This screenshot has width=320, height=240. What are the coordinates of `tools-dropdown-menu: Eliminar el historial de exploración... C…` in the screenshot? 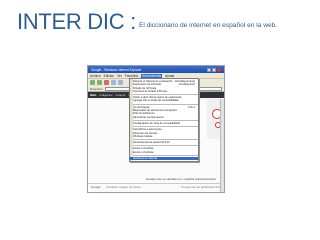 It's located at (164, 120).